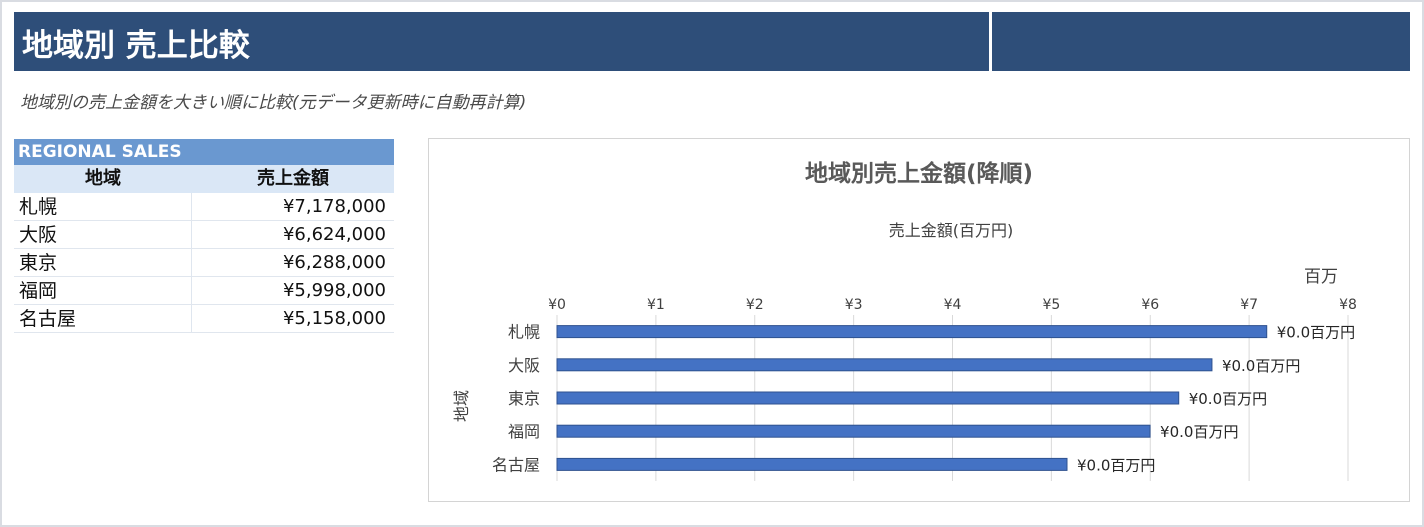  Describe the element at coordinates (103, 206) in the screenshot. I see `region-cell: 札幌` at that location.